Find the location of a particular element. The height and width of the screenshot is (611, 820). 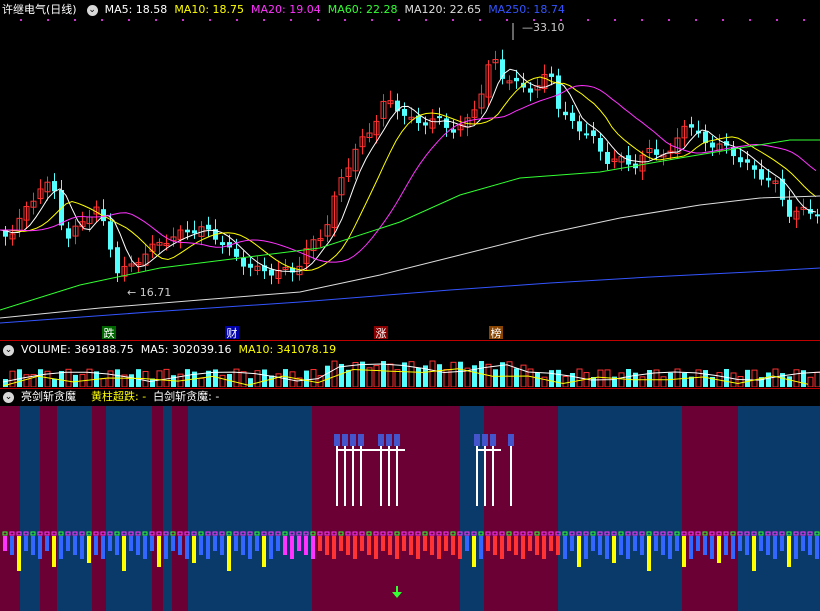

event-marker-text: 榜 is located at coordinates (496, 333).